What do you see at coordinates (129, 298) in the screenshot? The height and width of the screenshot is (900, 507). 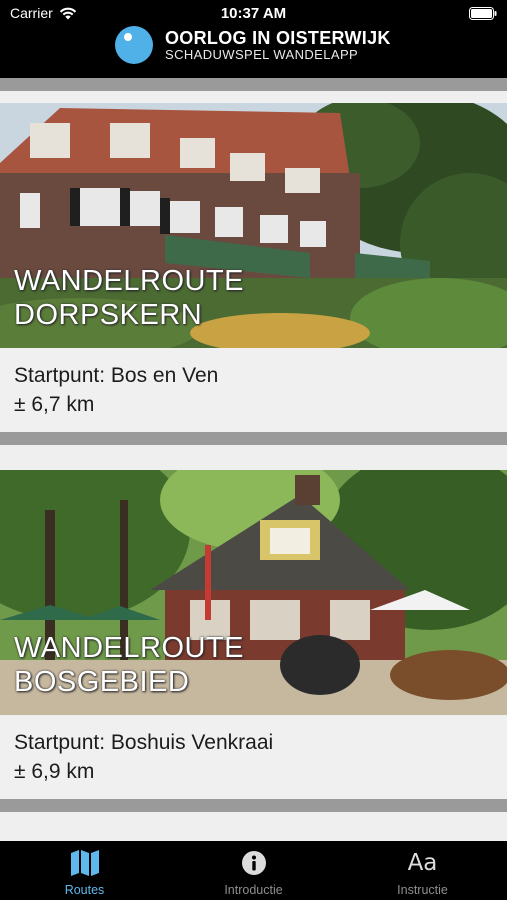 I see `route-title: WANDELROUTE DORPSKERN` at bounding box center [129, 298].